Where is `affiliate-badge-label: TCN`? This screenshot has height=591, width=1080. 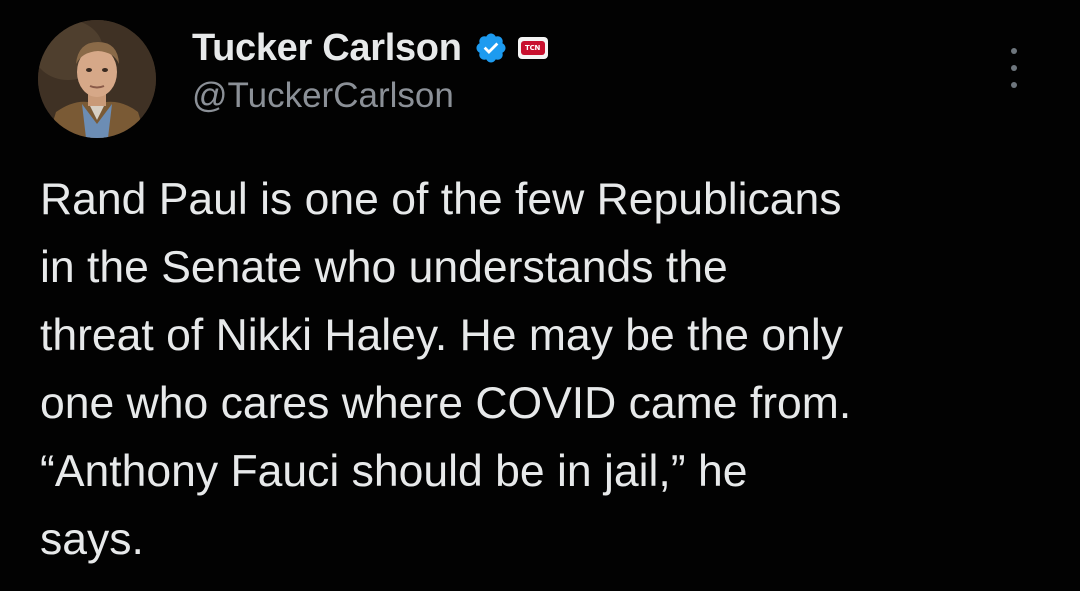 affiliate-badge-label: TCN is located at coordinates (532, 48).